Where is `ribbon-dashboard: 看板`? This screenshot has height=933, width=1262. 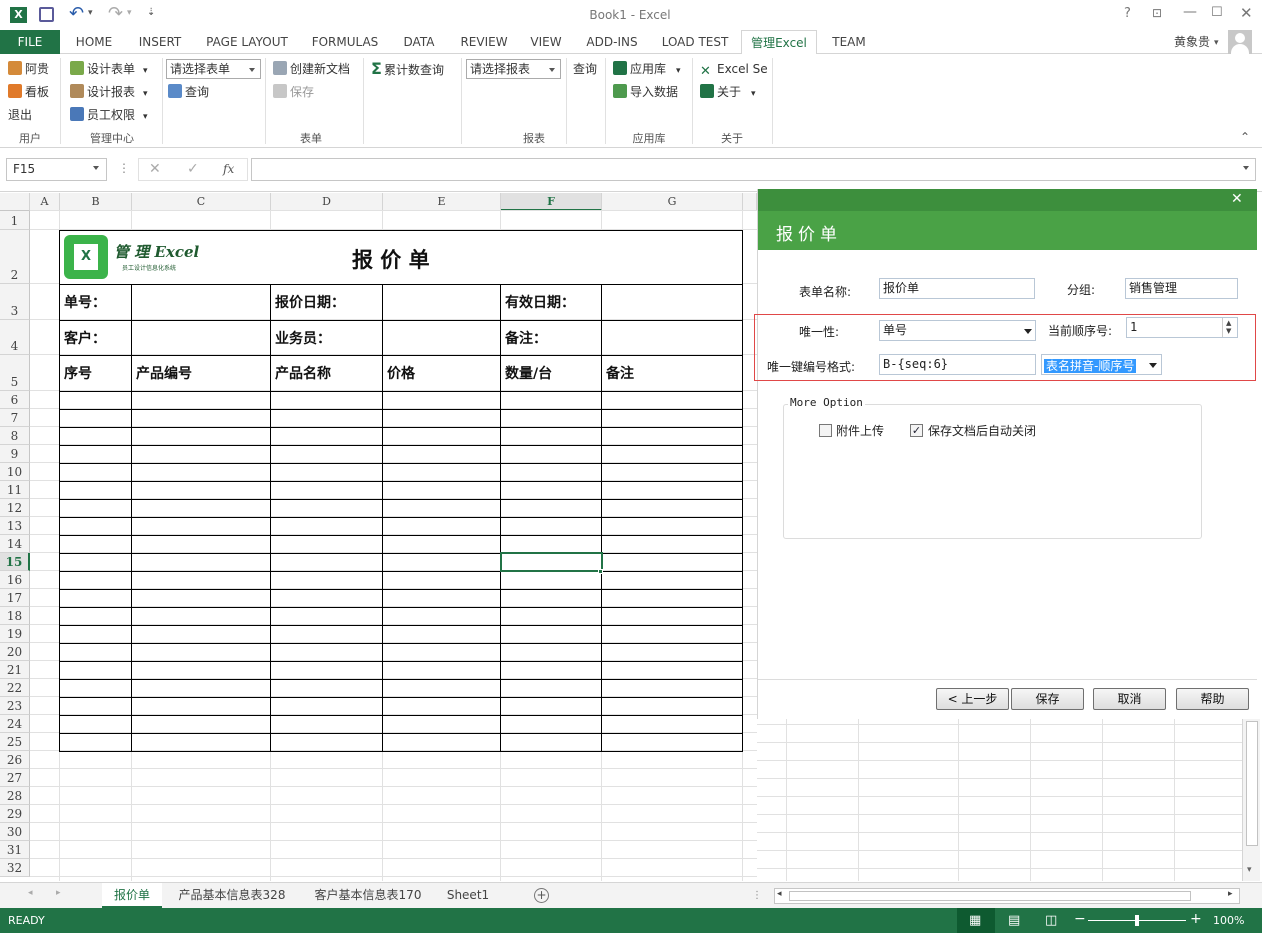 ribbon-dashboard: 看板 is located at coordinates (28, 92).